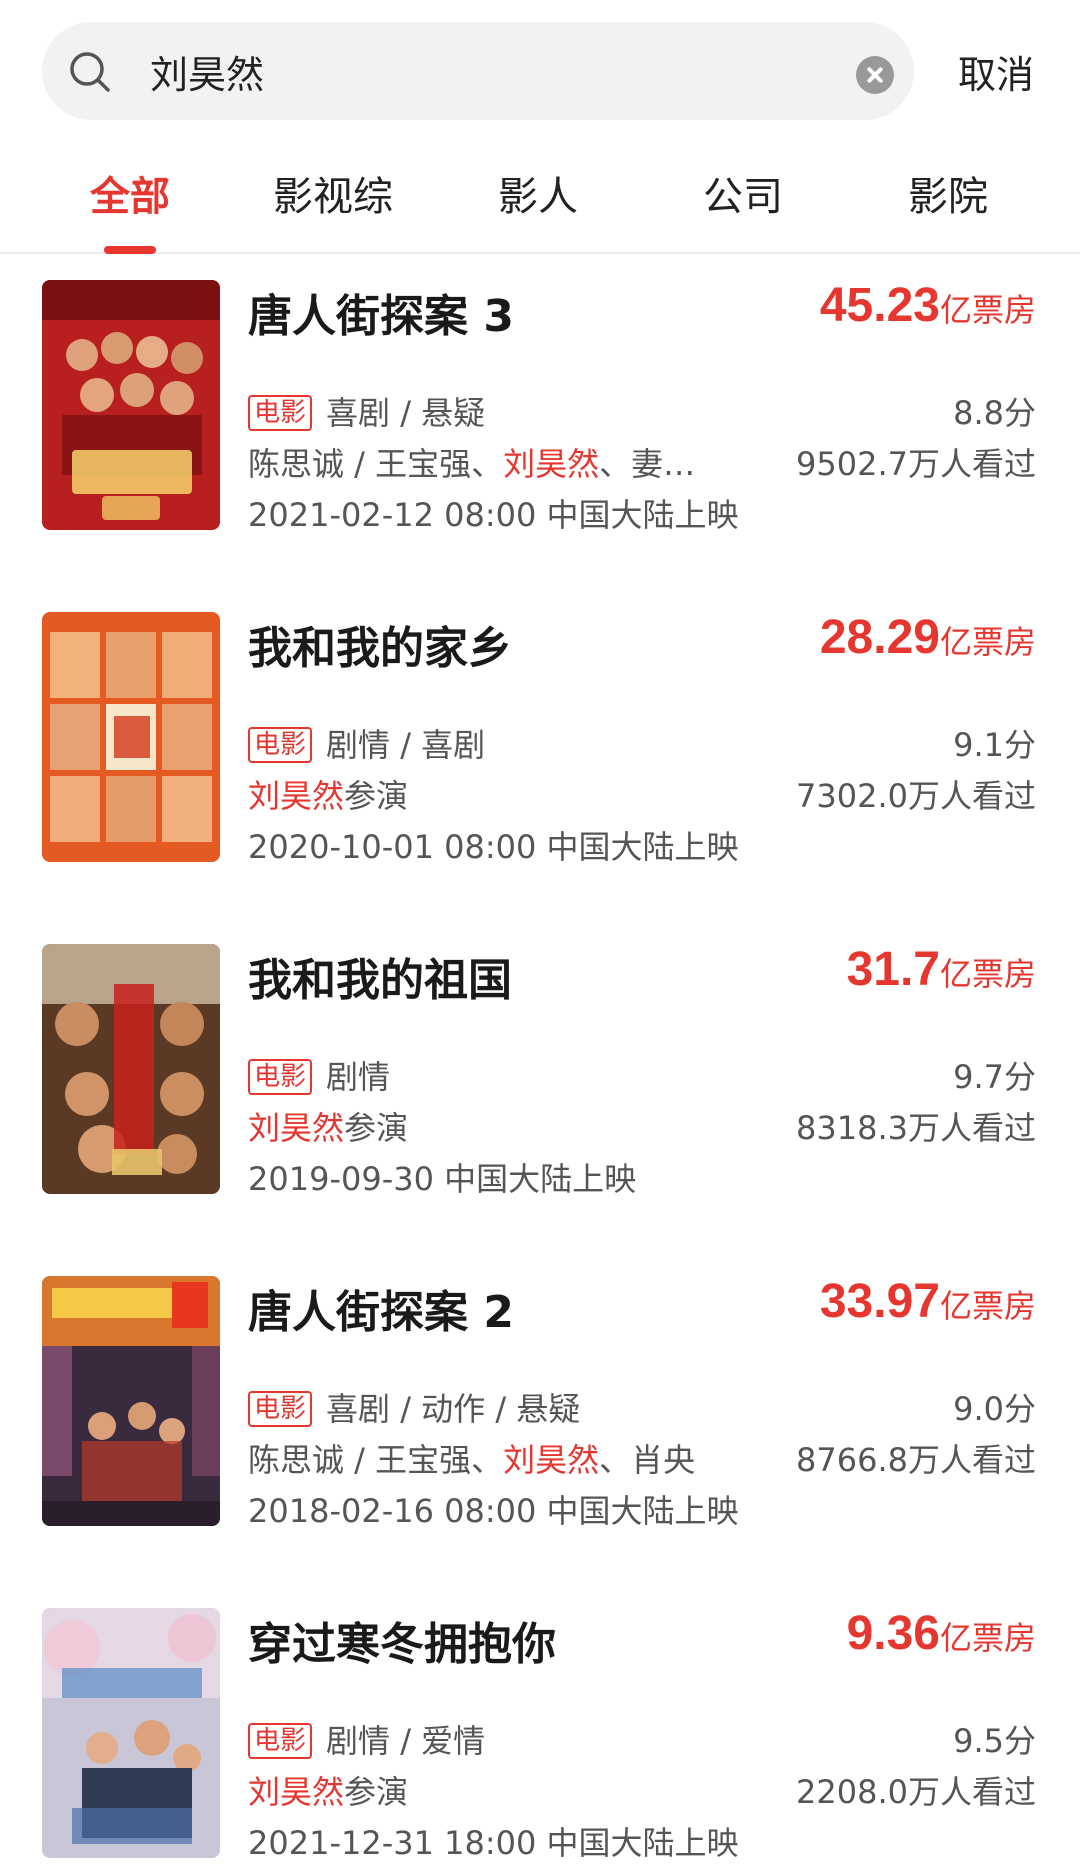 The width and height of the screenshot is (1080, 1875). I want to click on genre-line: 电影 剧情 / 爱情, so click(366, 1739).